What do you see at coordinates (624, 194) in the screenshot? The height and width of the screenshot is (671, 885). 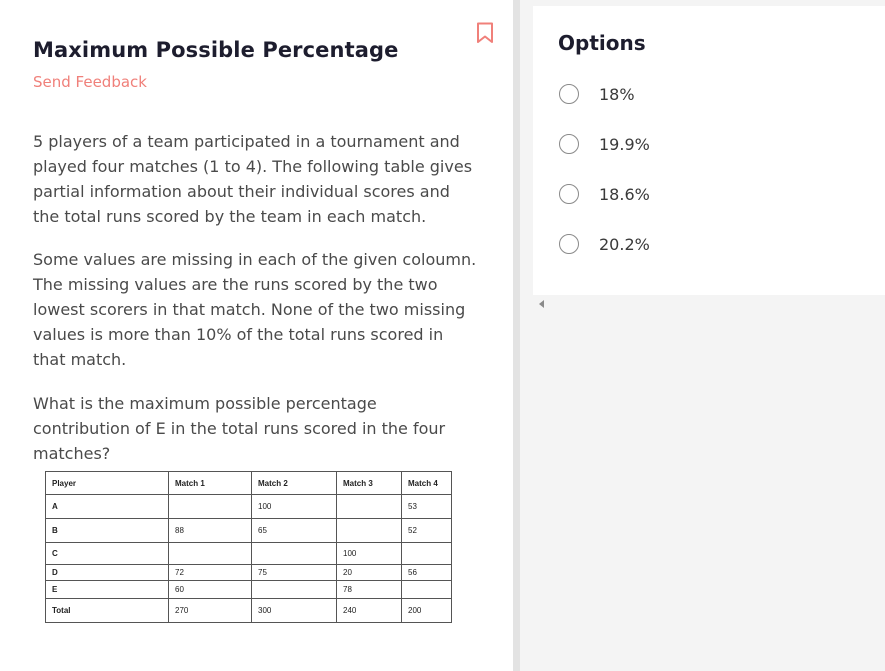 I see `option-label: 18.6%` at bounding box center [624, 194].